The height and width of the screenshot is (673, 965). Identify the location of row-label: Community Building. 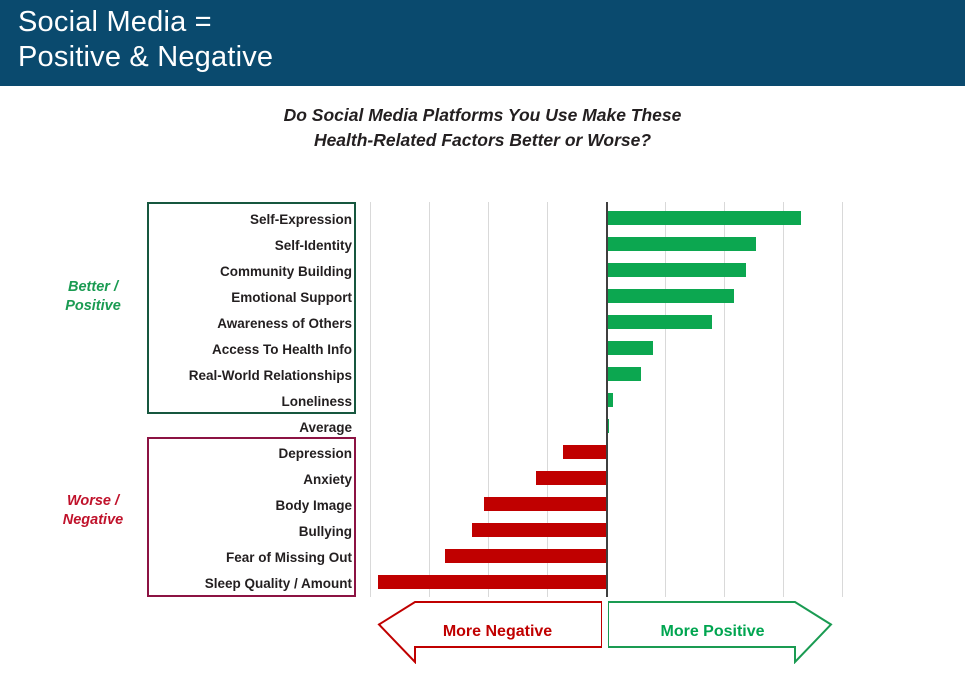
(286, 271).